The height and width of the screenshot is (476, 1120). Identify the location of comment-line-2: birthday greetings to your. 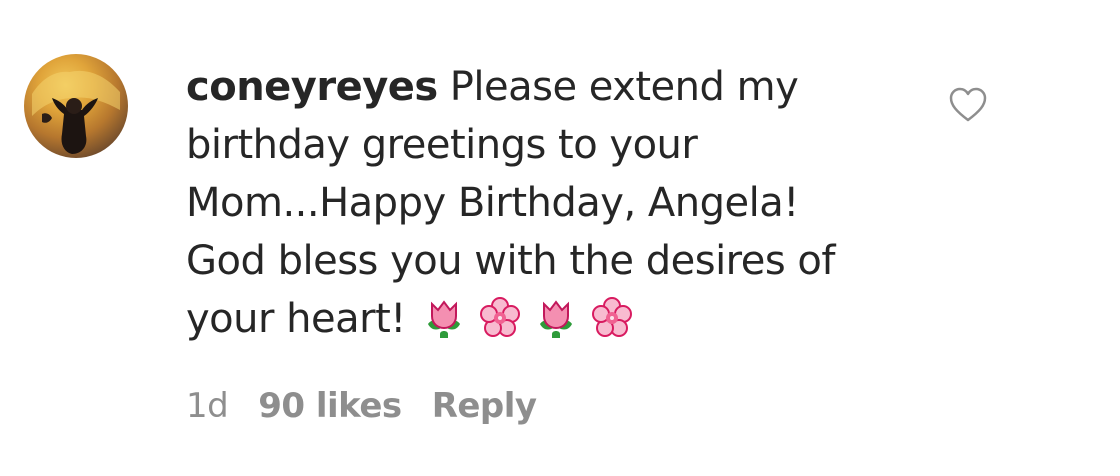
(536, 145).